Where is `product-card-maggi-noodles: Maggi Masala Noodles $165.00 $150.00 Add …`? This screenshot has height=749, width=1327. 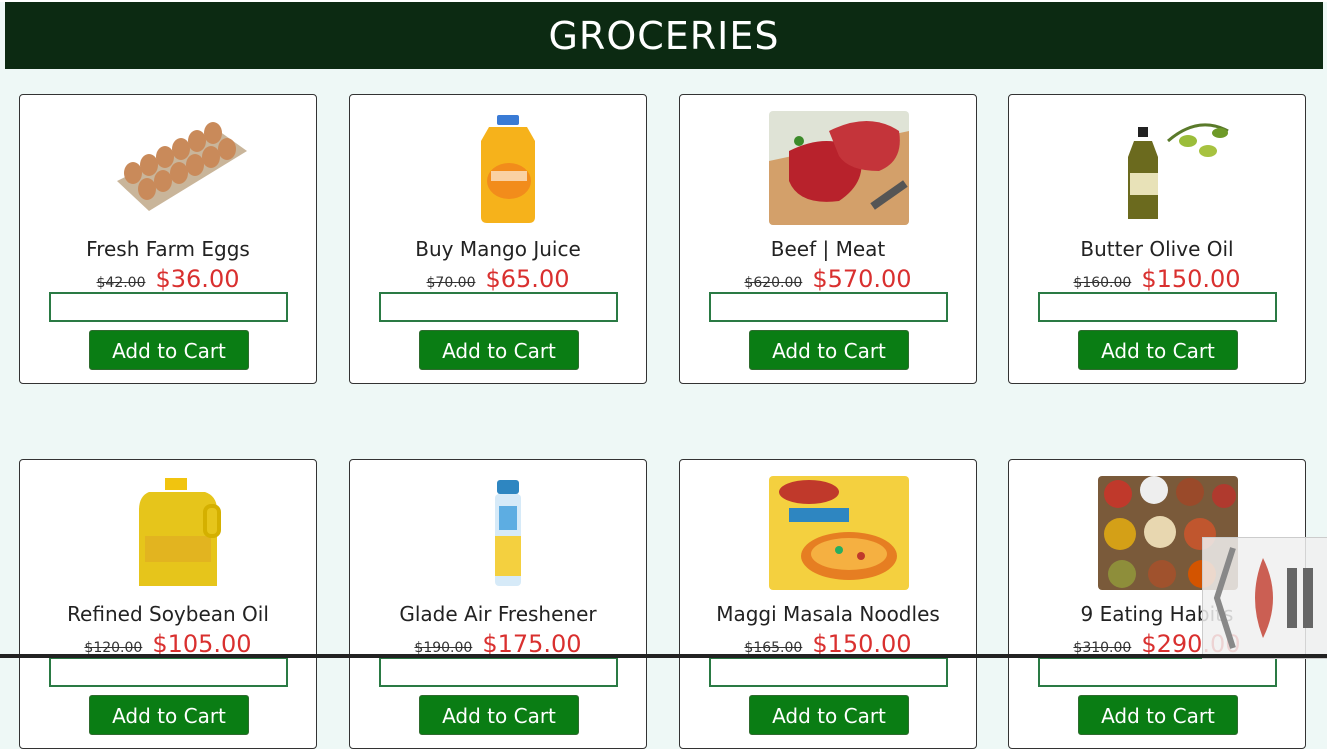
product-card-maggi-noodles: Maggi Masala Noodles $165.00 $150.00 Add … is located at coordinates (828, 604).